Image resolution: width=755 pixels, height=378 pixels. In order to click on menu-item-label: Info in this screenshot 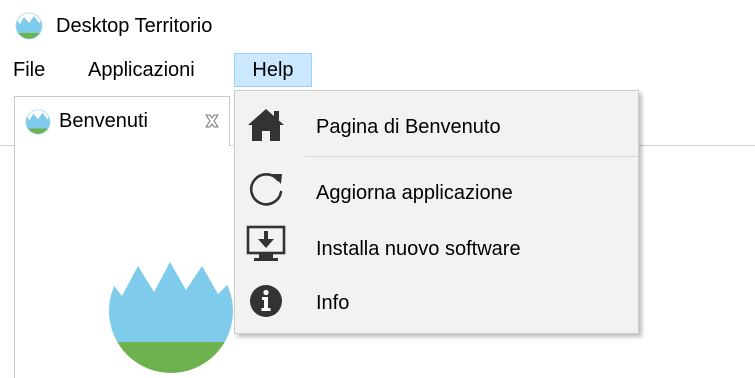, I will do `click(333, 303)`.